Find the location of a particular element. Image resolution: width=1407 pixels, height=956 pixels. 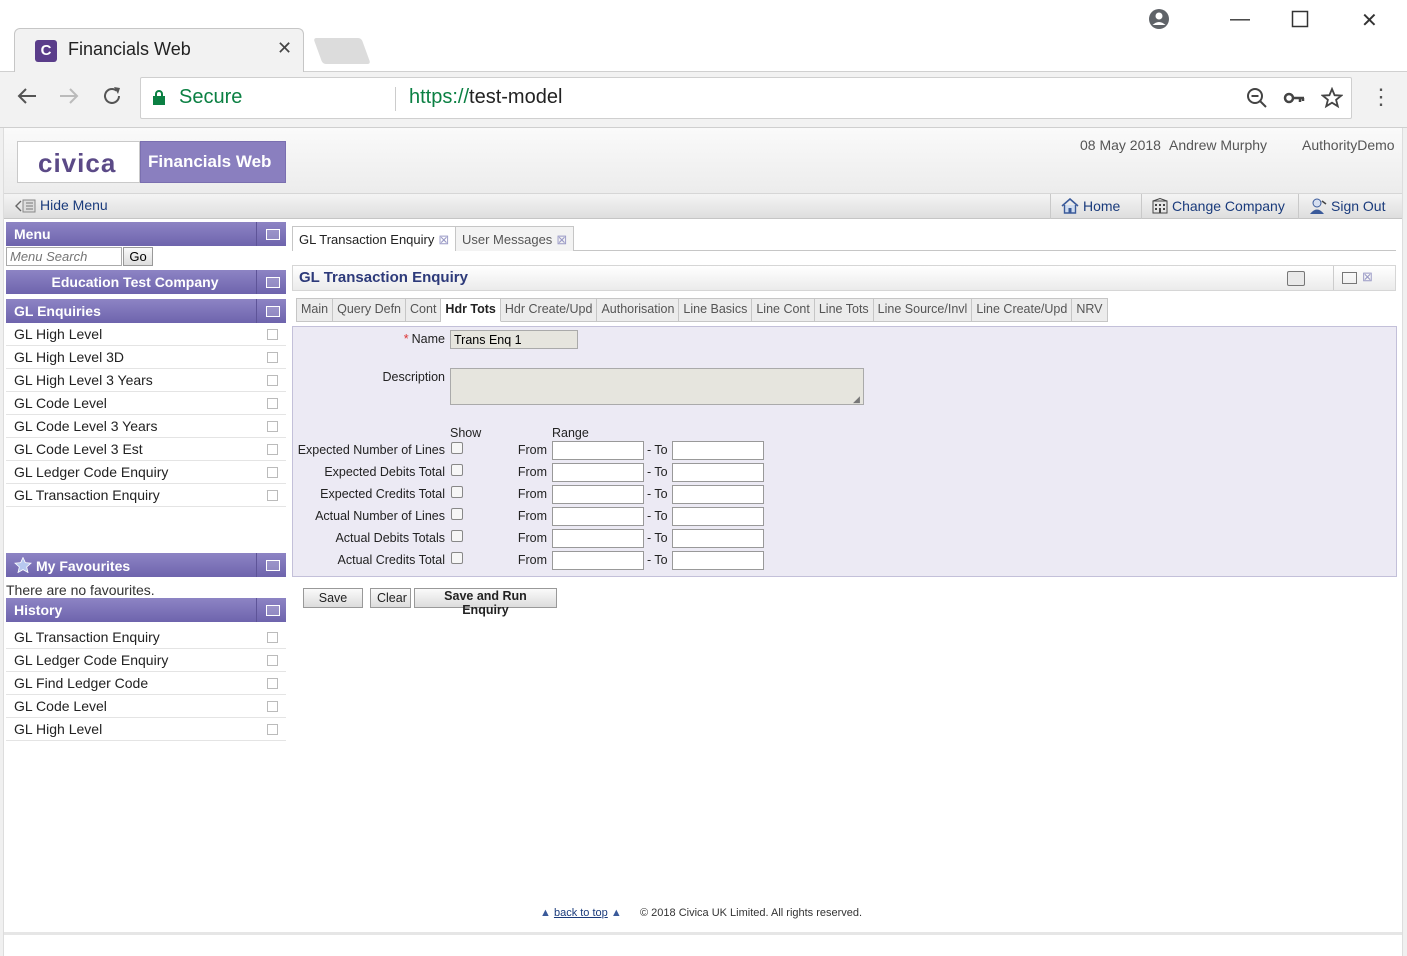

gl-enquiries-title: GL Enquiries is located at coordinates (57, 311).